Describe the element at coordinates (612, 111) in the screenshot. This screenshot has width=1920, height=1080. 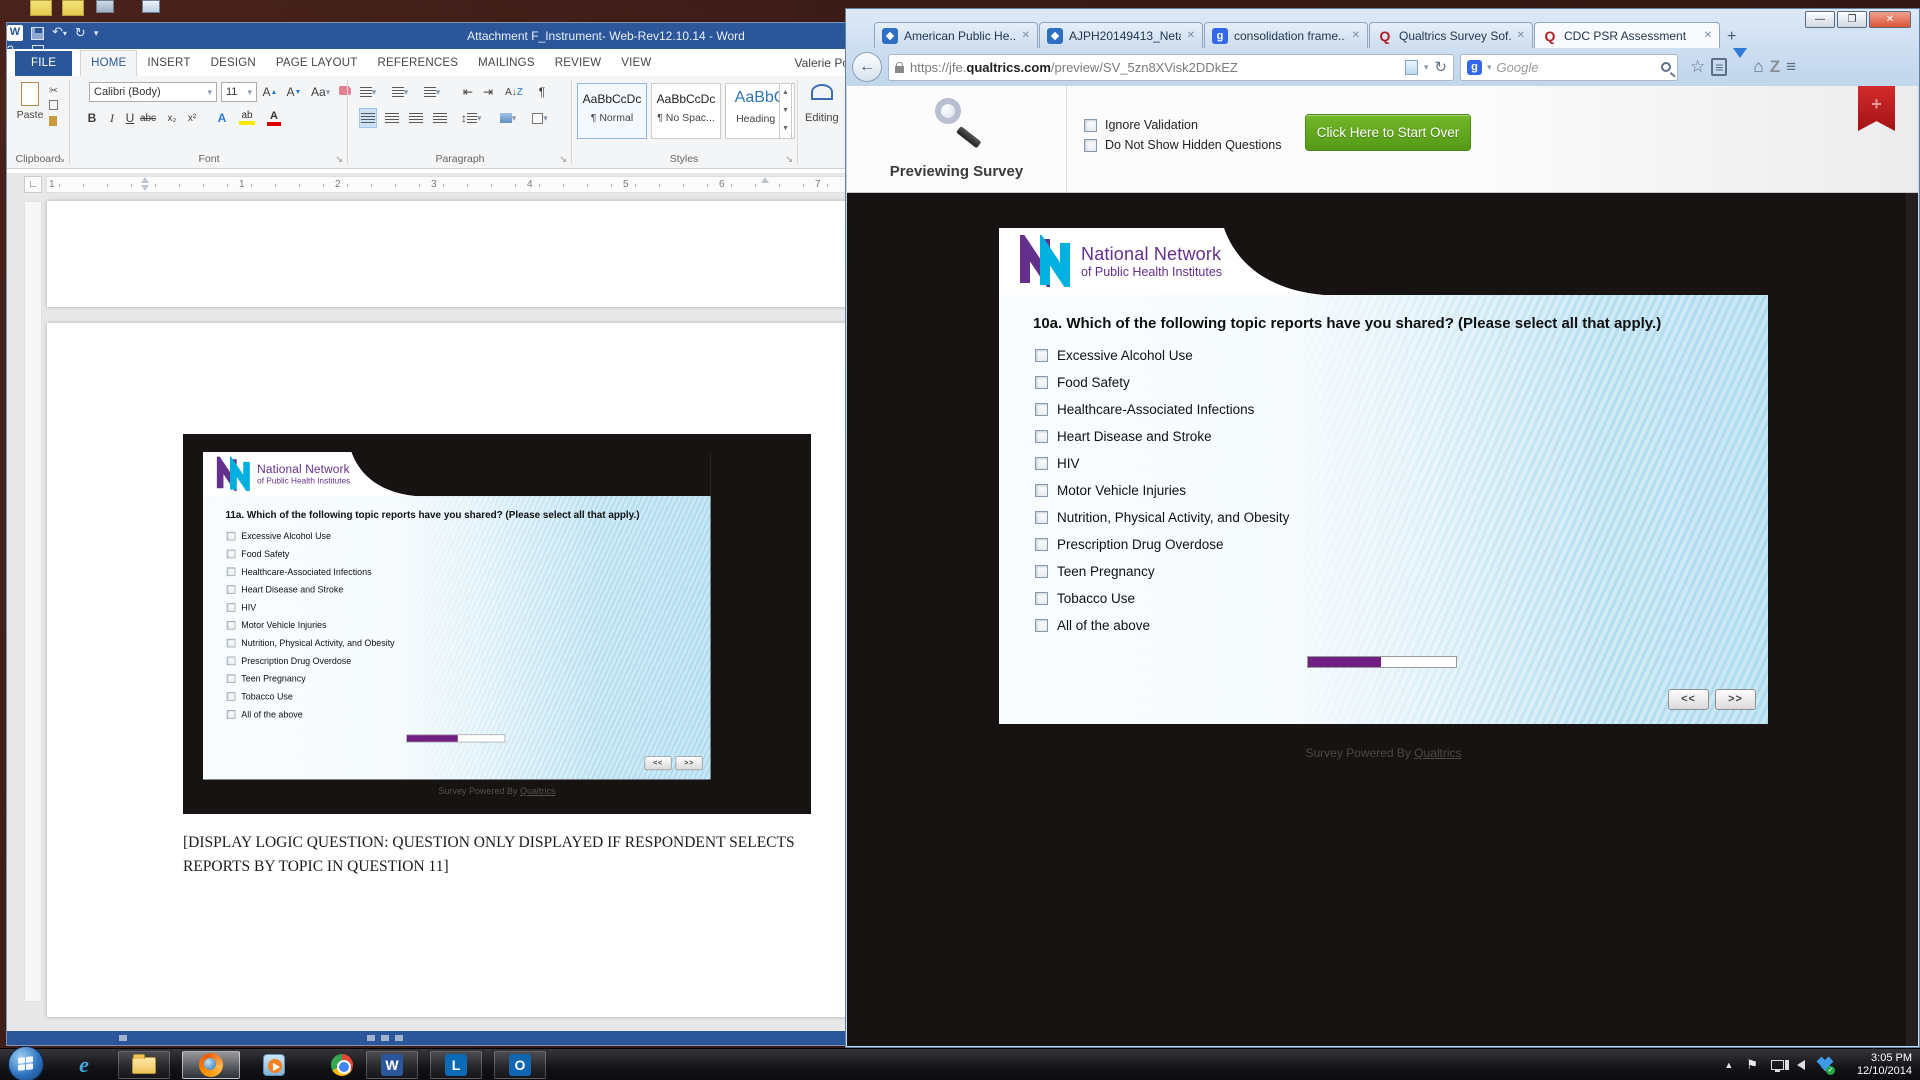
I see `style-normal: AaBbCcDc ¶ Normal` at that location.